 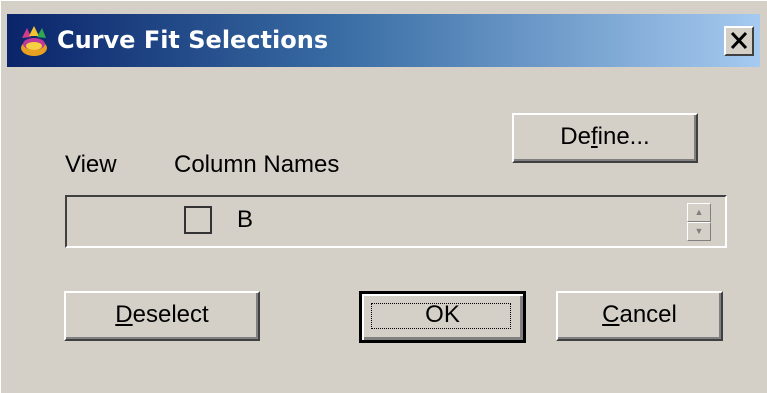 I want to click on close-button, so click(x=739, y=41).